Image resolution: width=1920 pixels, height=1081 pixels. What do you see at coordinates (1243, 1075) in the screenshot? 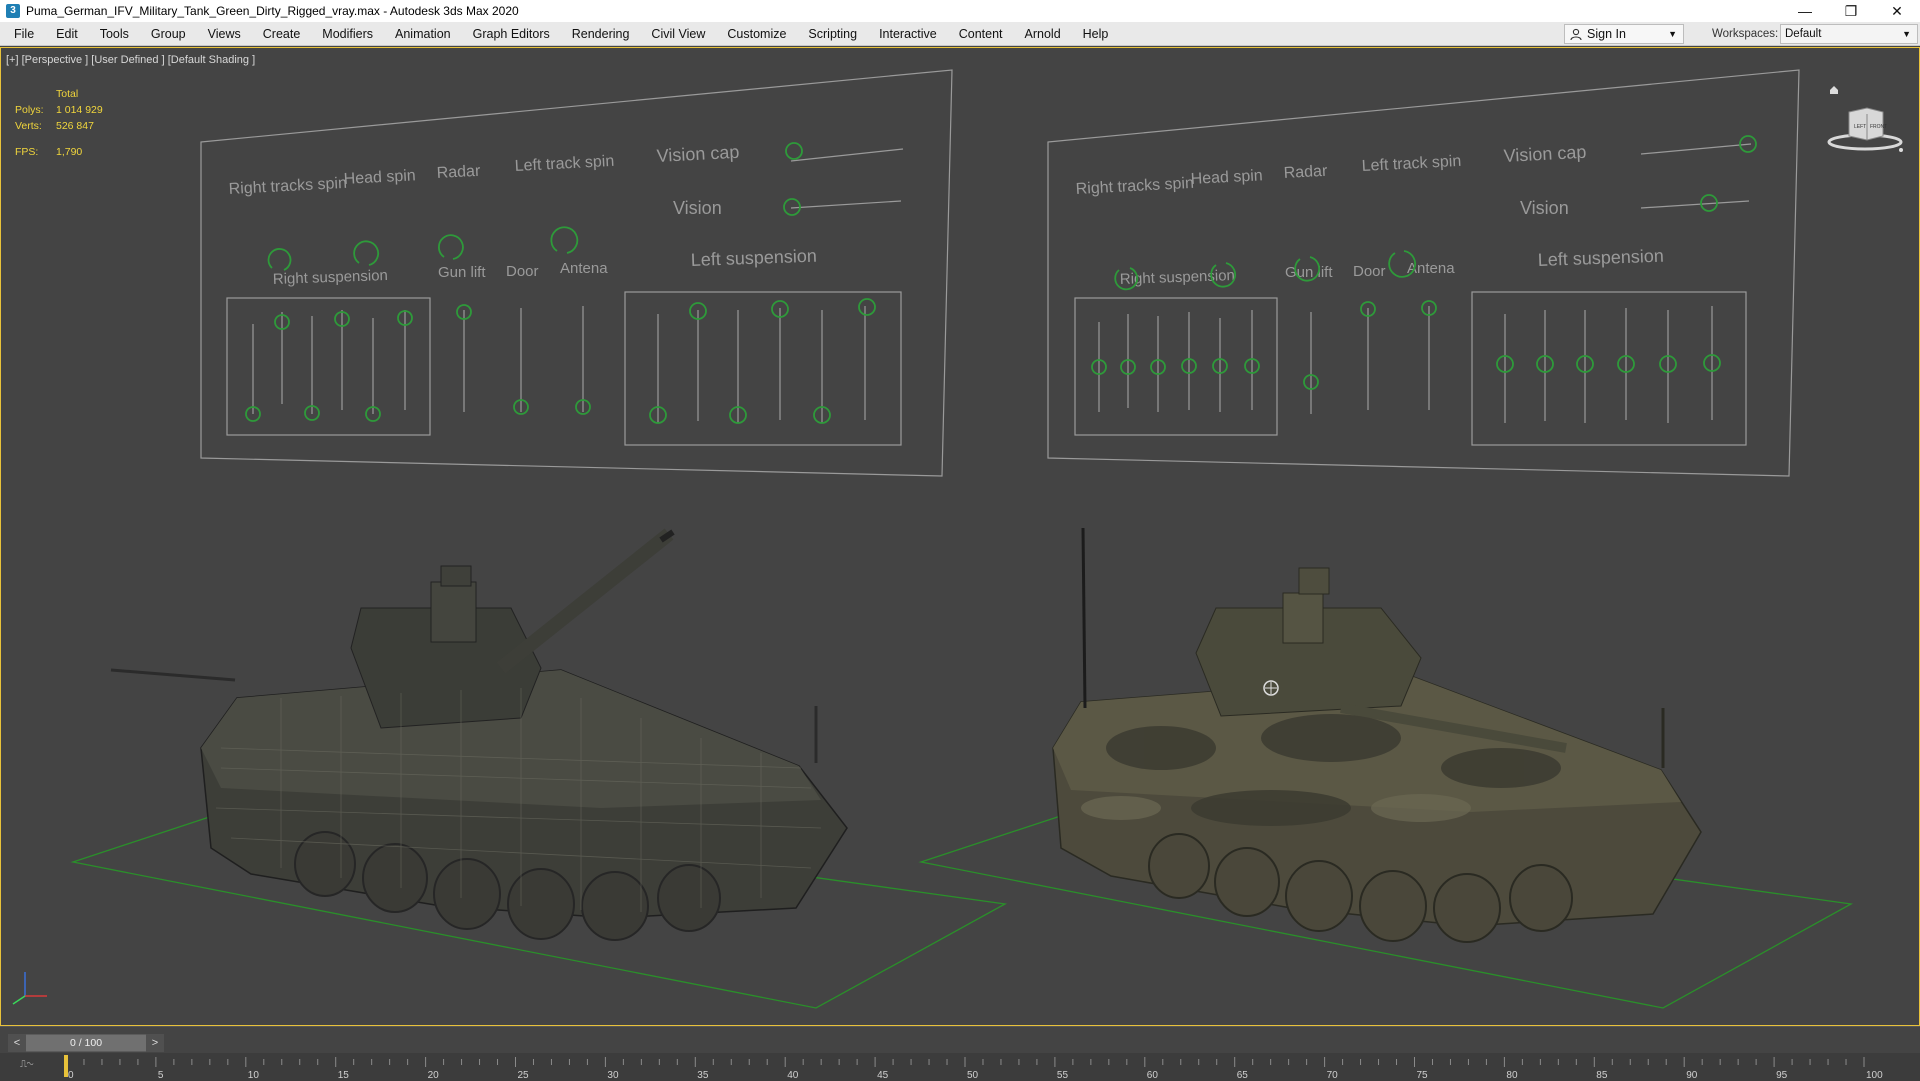
I see `ruler-label: 65` at bounding box center [1243, 1075].